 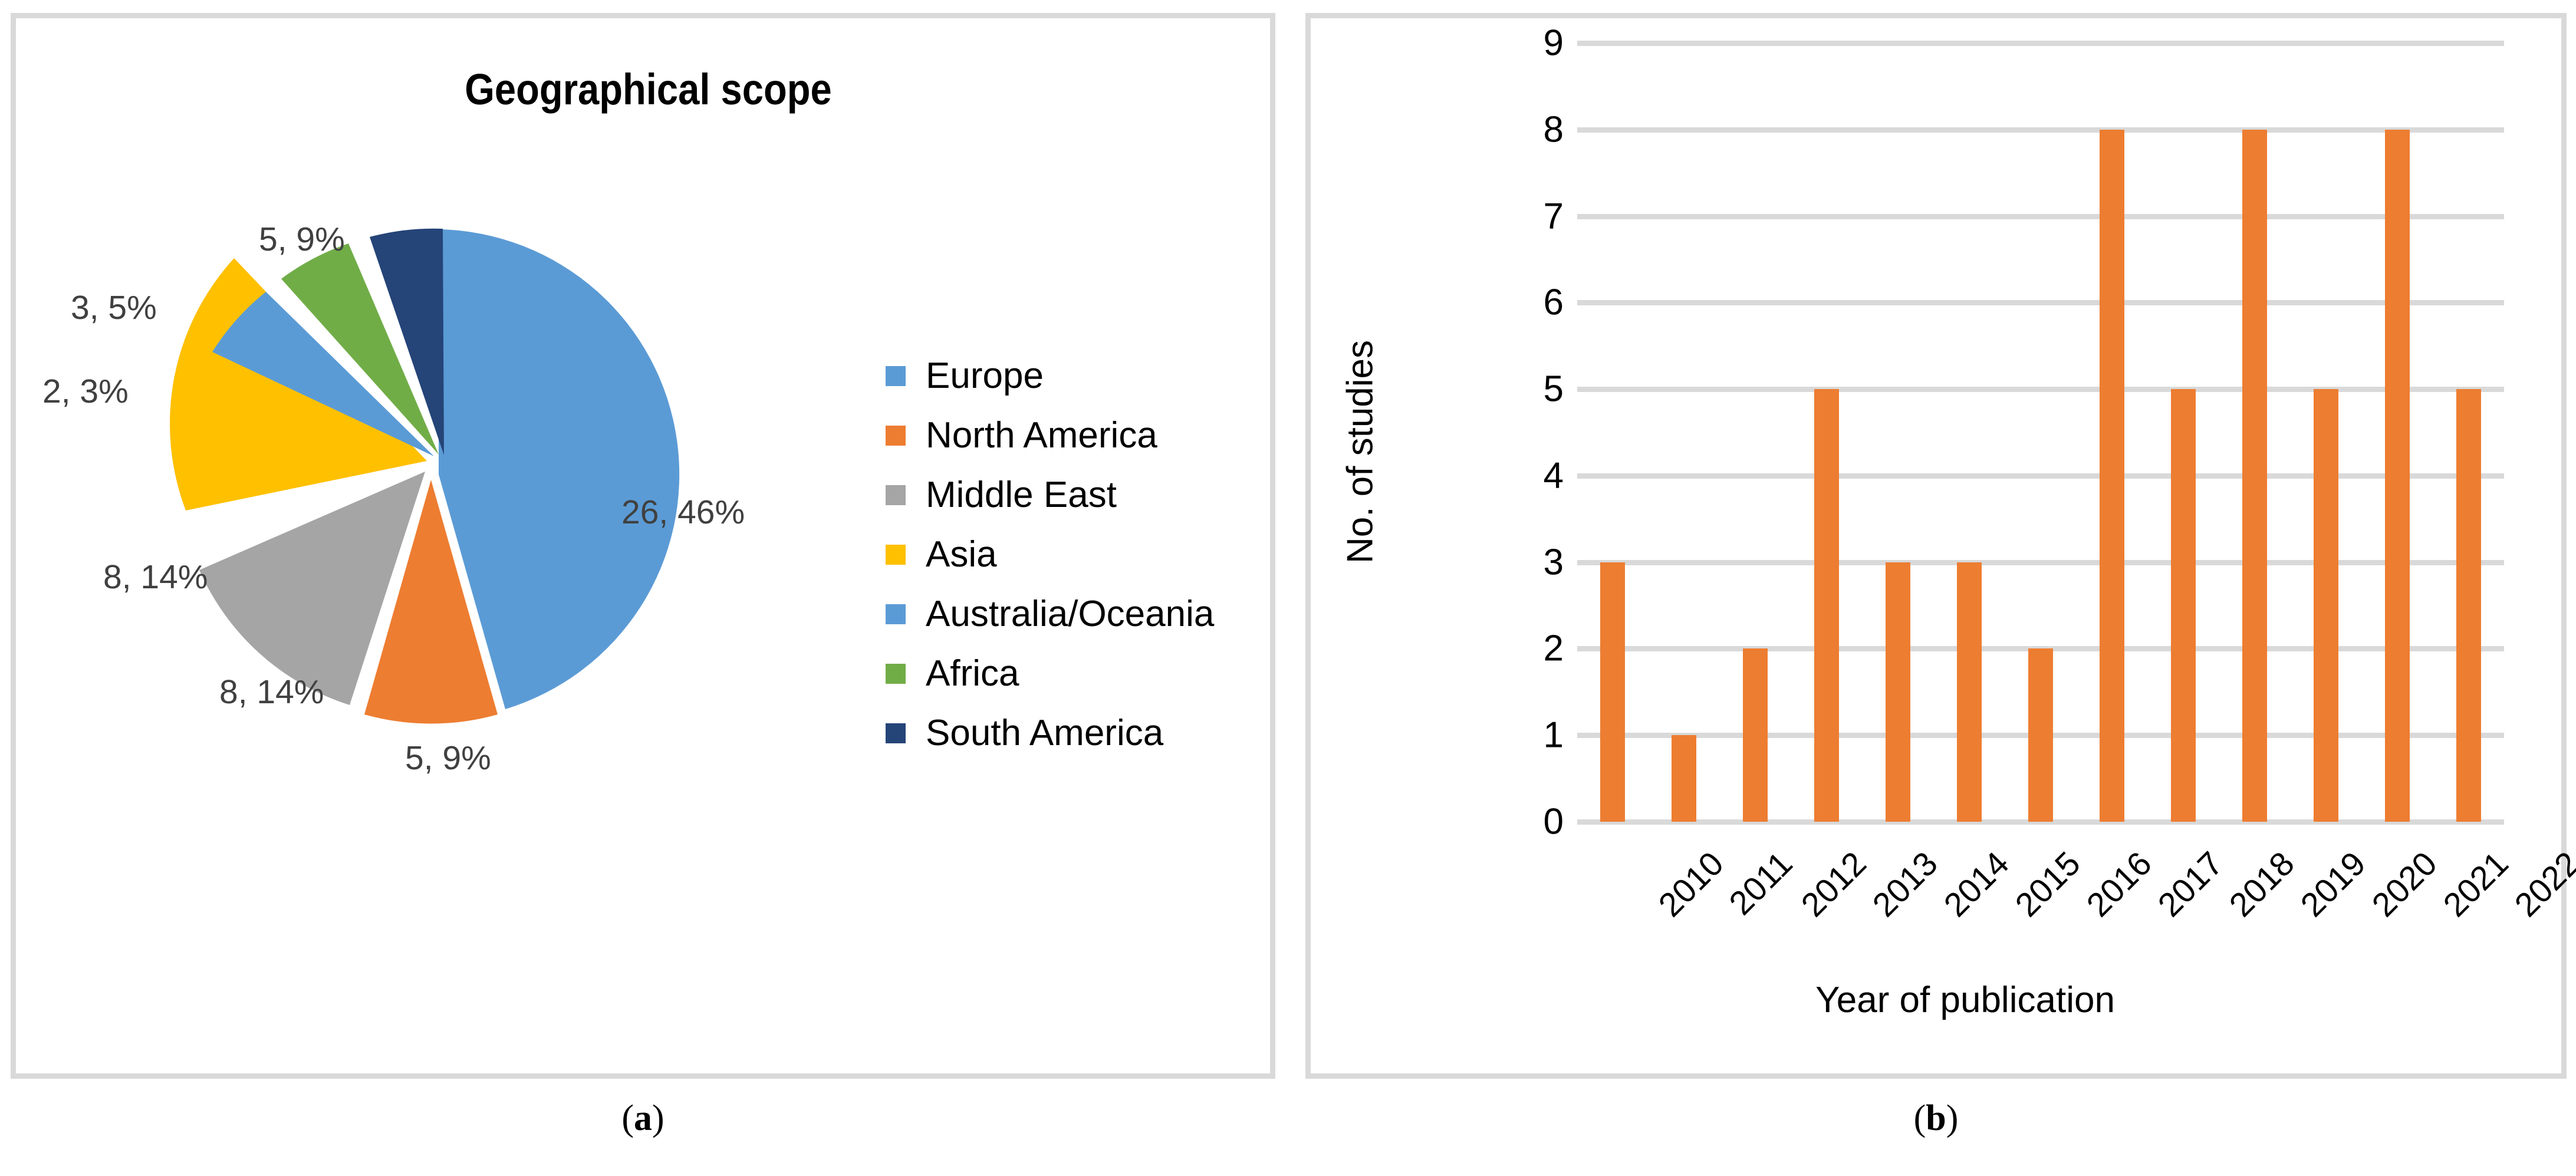 What do you see at coordinates (1042, 435) in the screenshot?
I see `legend-label-north-america: North America` at bounding box center [1042, 435].